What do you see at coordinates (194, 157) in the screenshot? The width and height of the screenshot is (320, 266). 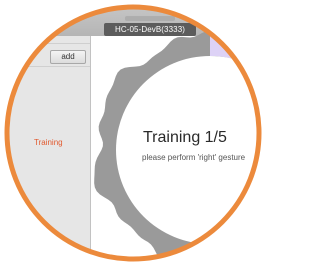 I see `training-instruction: please perform 'right' gesture` at bounding box center [194, 157].